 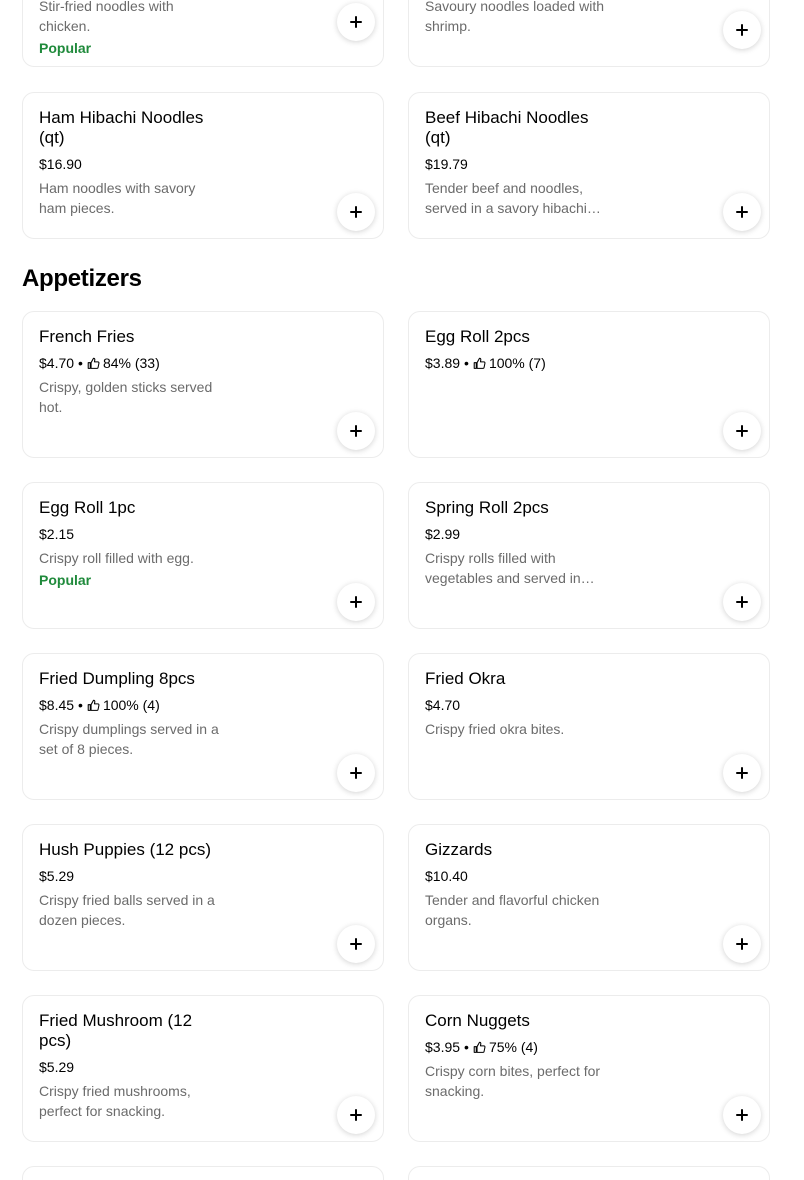 What do you see at coordinates (126, 397) in the screenshot?
I see `item-description: Crispy, golden sticks served hot.` at bounding box center [126, 397].